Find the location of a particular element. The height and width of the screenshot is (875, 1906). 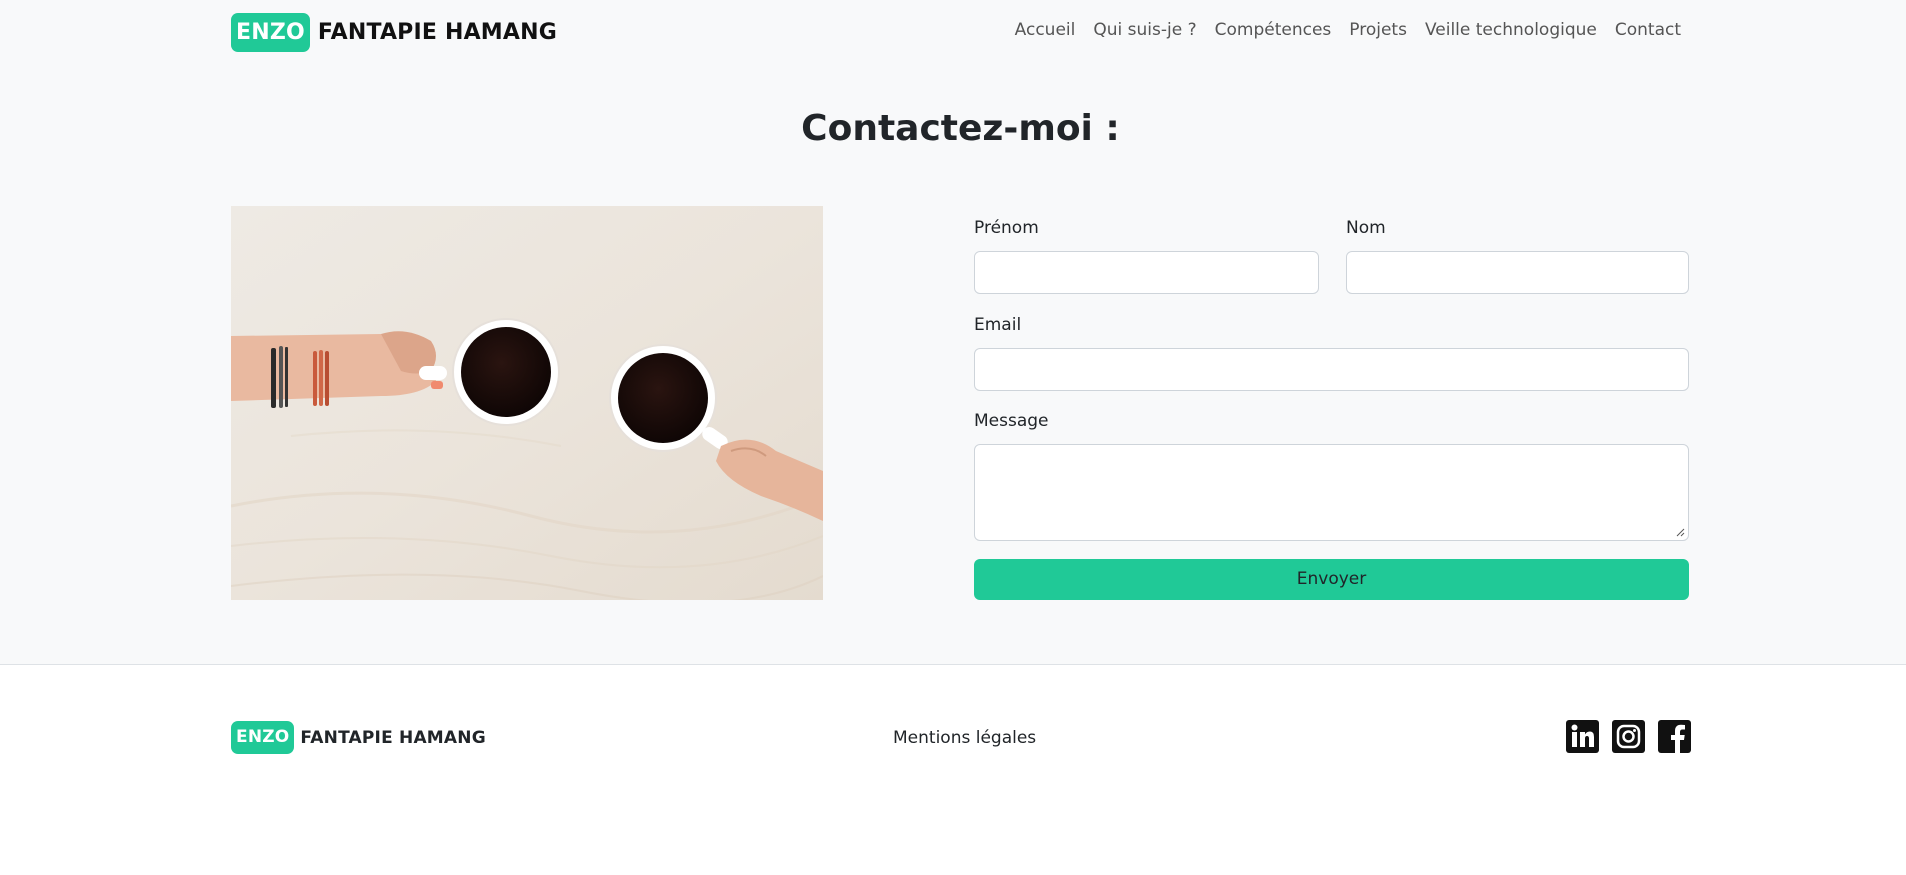

instagram-icon is located at coordinates (1628, 736).